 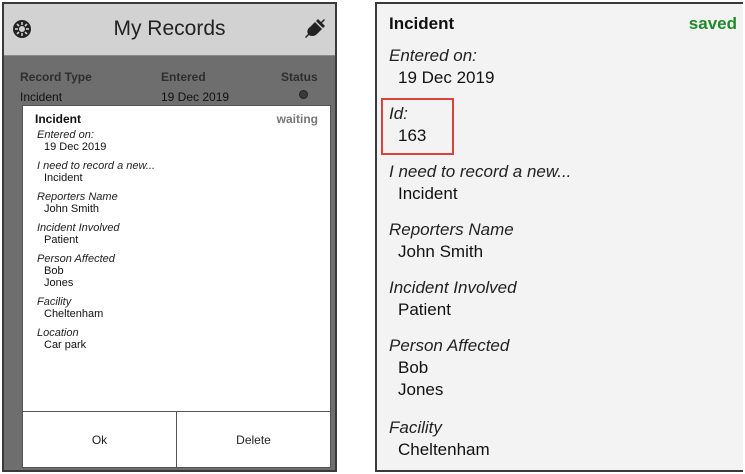 I want to click on row-entered: 19 Dec 2019, so click(x=195, y=97).